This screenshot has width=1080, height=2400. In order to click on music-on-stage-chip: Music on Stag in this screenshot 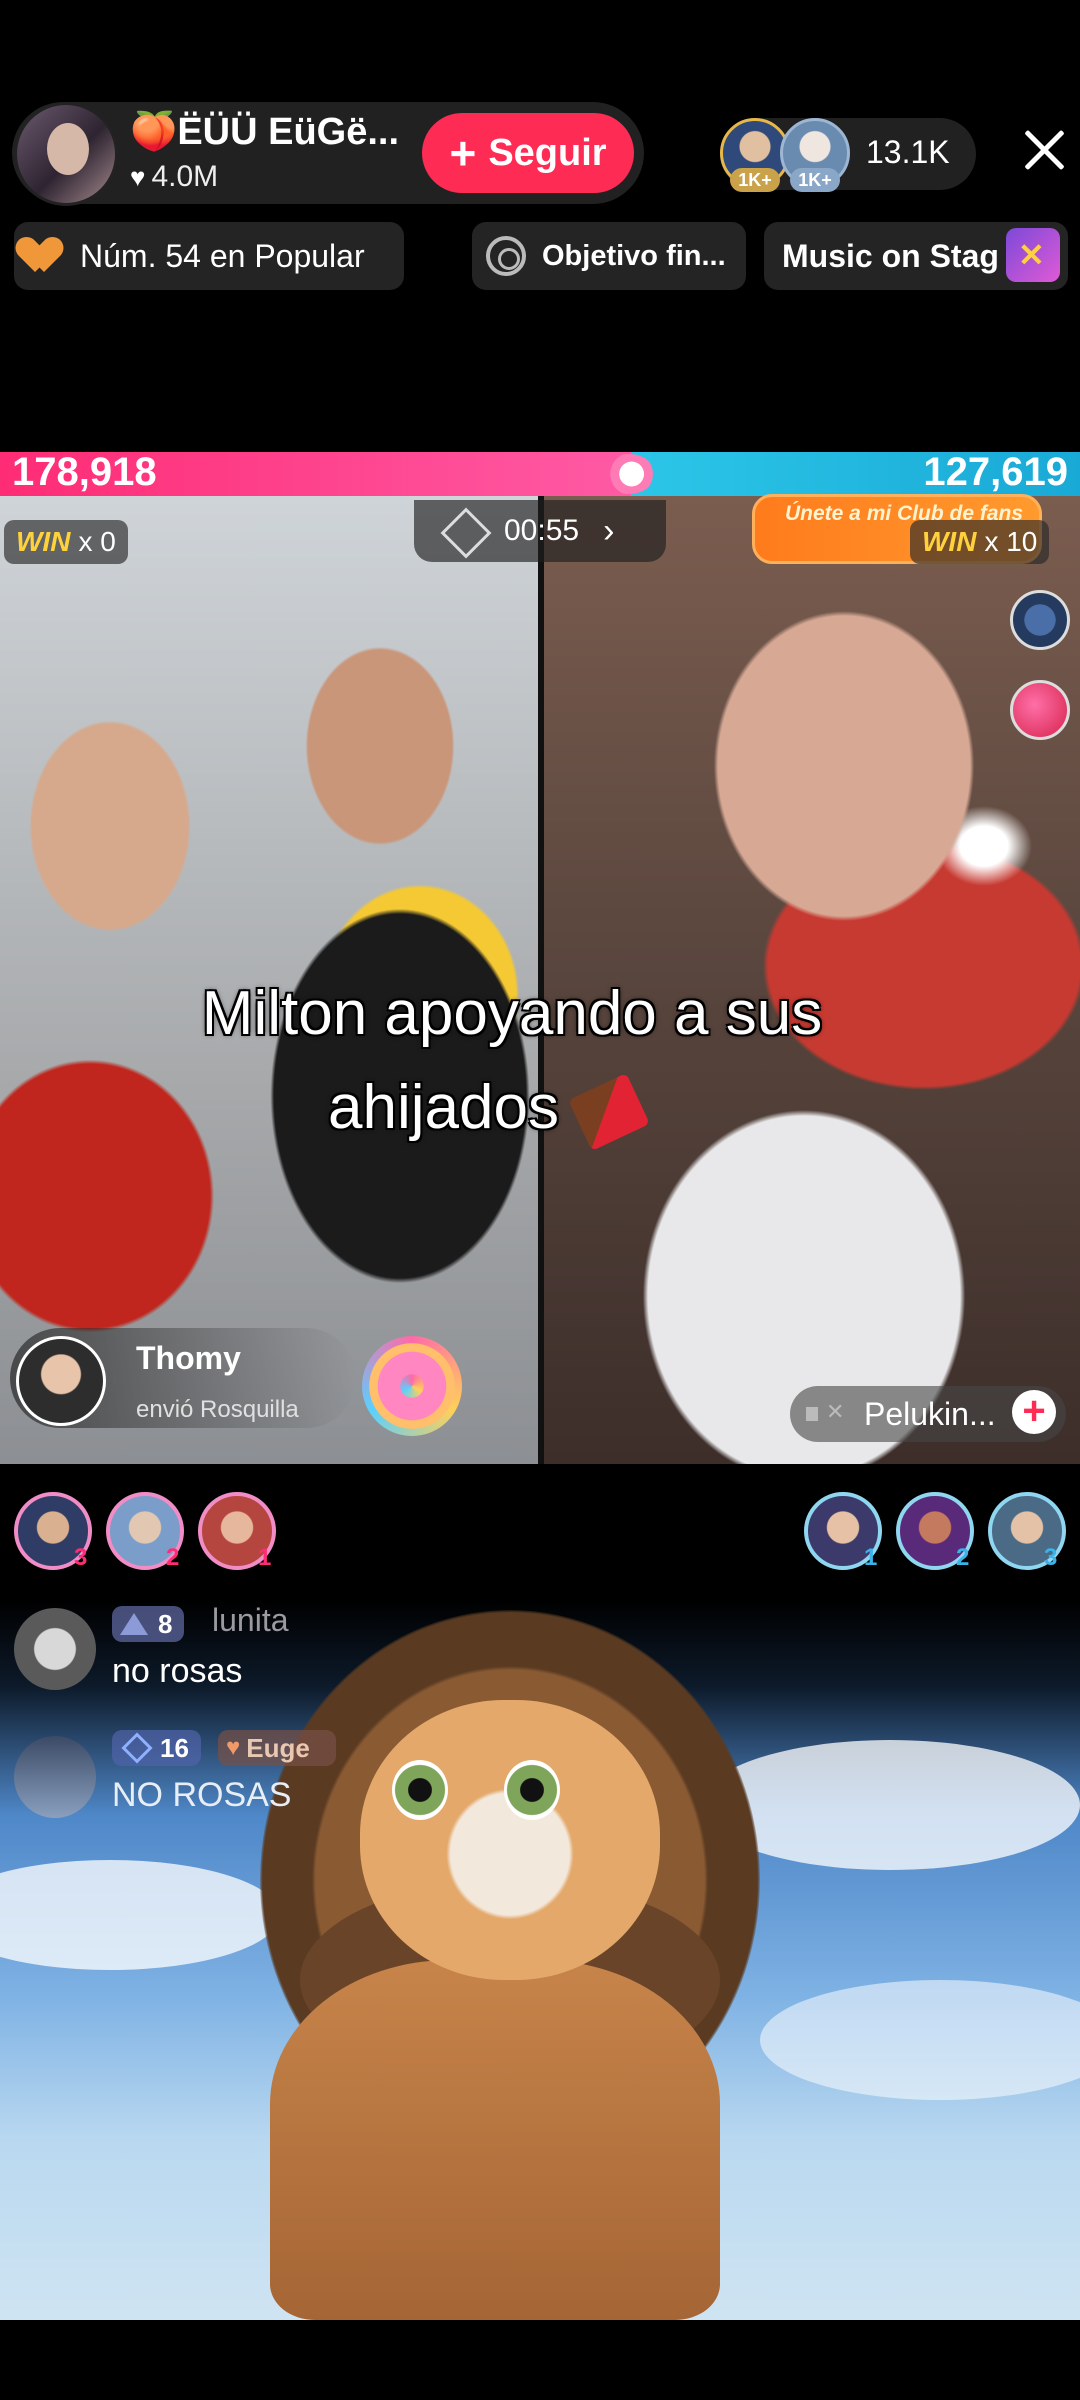, I will do `click(916, 256)`.